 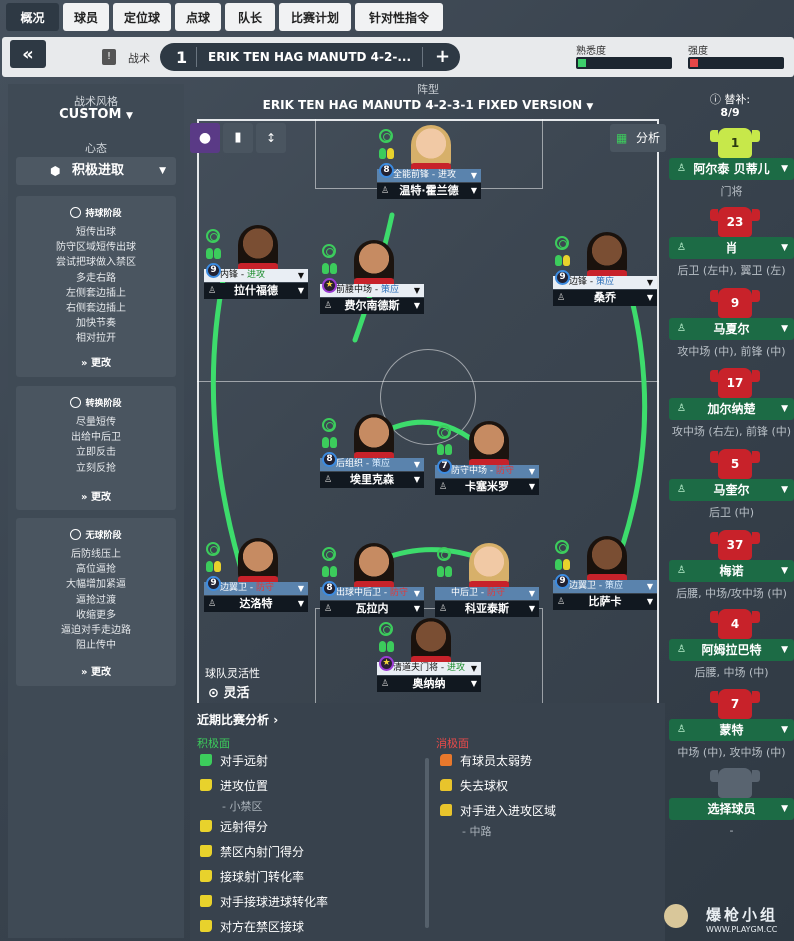 I want to click on player-name-selector: ♙ 拉什福德 ▼, so click(x=256, y=291).